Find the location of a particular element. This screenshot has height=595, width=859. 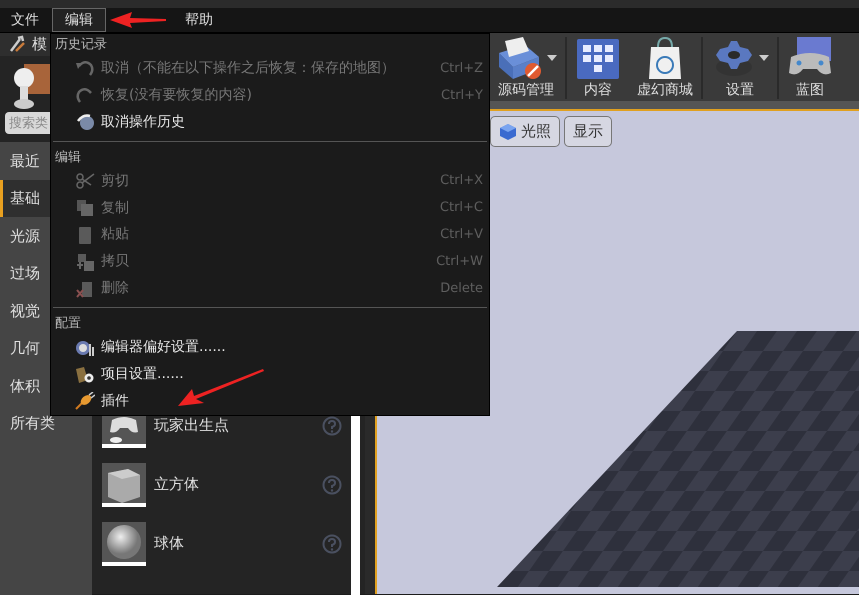

help-icon is located at coordinates (332, 426).